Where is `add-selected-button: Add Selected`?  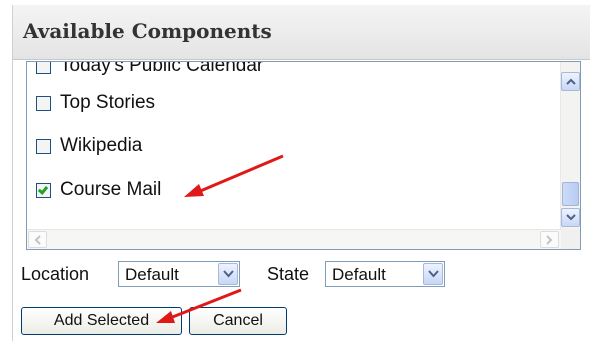 add-selected-button: Add Selected is located at coordinates (101, 321).